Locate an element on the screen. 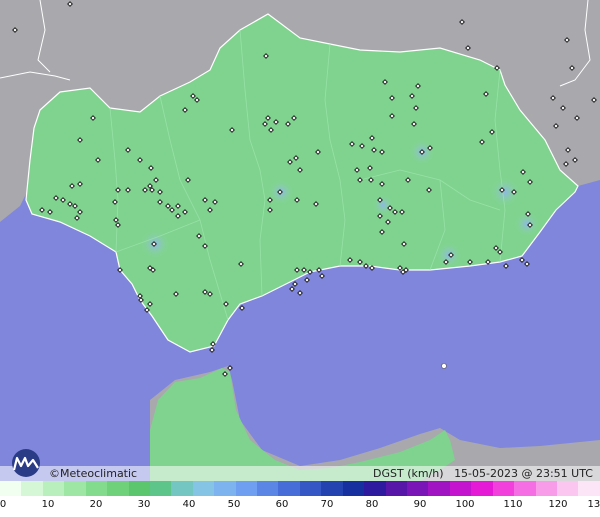 The height and width of the screenshot is (517, 600). scale-tick-label: 60 is located at coordinates (282, 504).